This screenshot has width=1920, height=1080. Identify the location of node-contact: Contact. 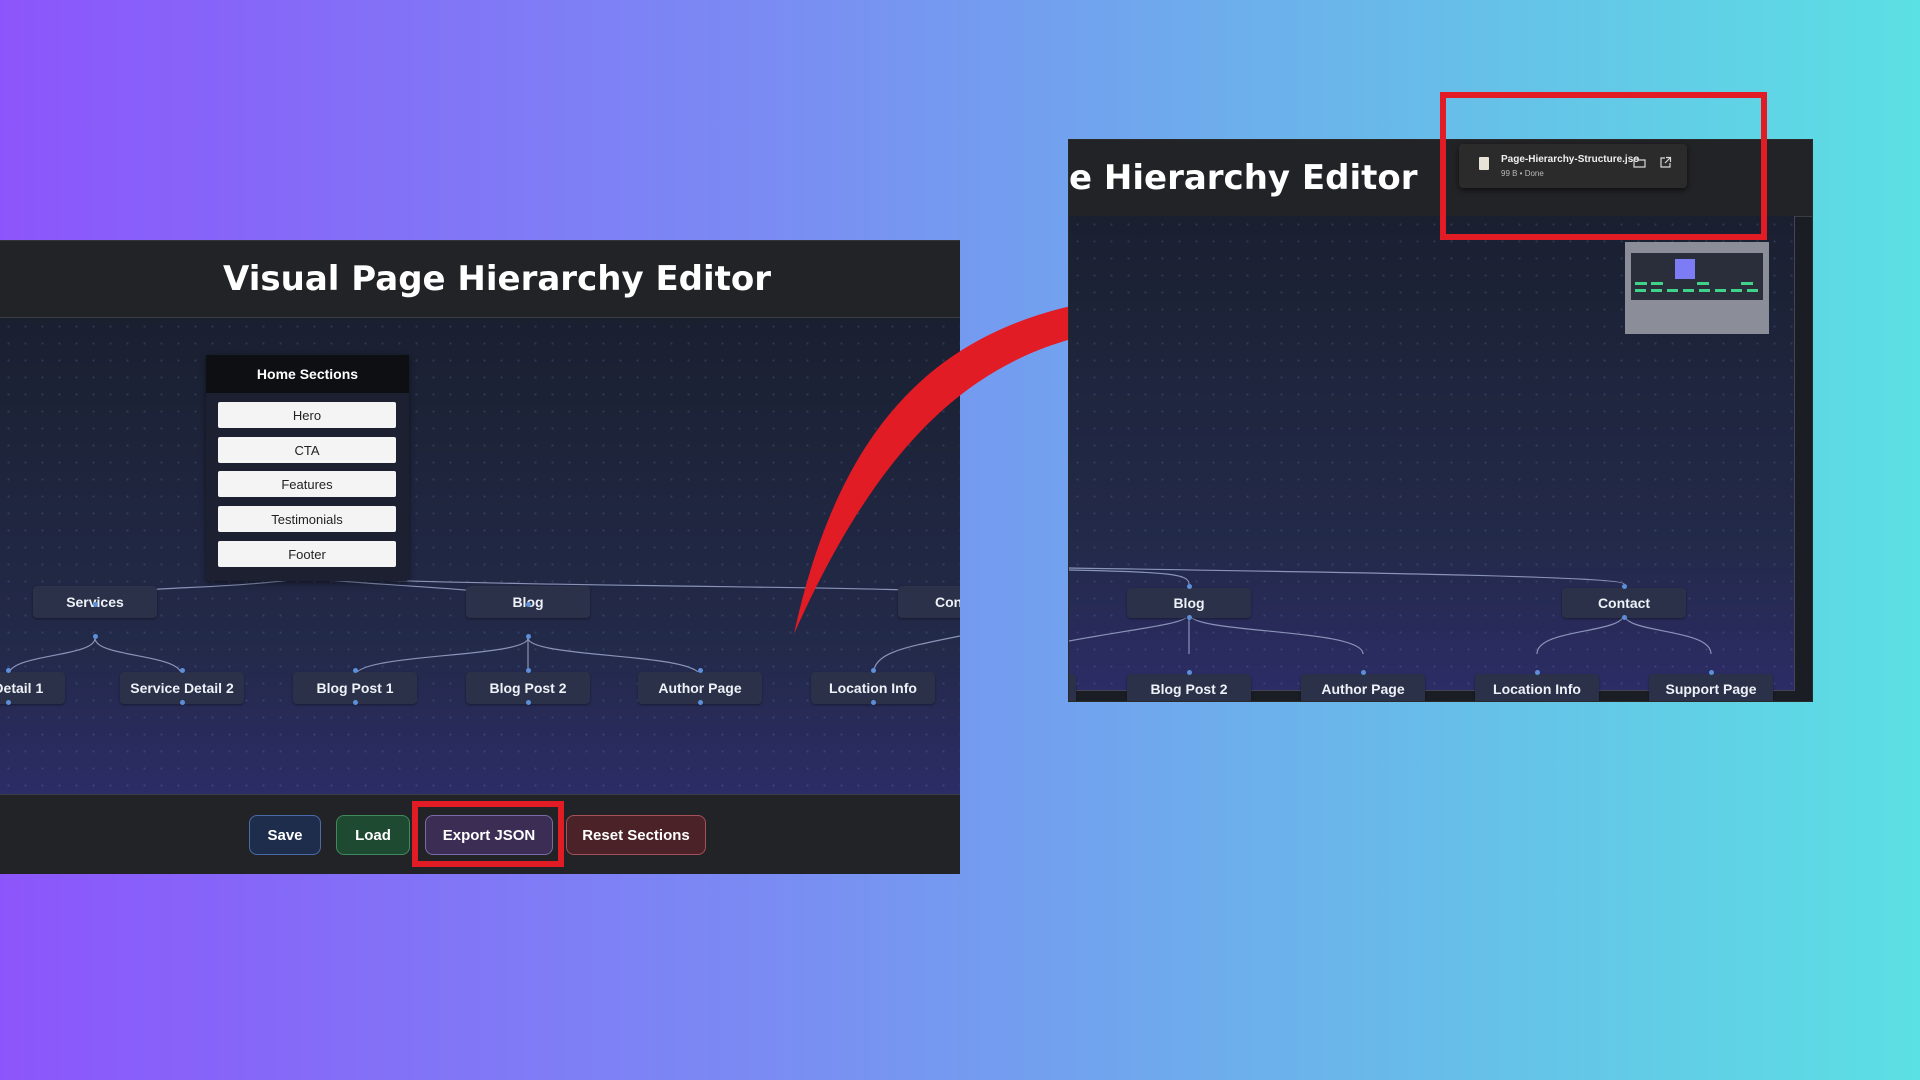
(1624, 603).